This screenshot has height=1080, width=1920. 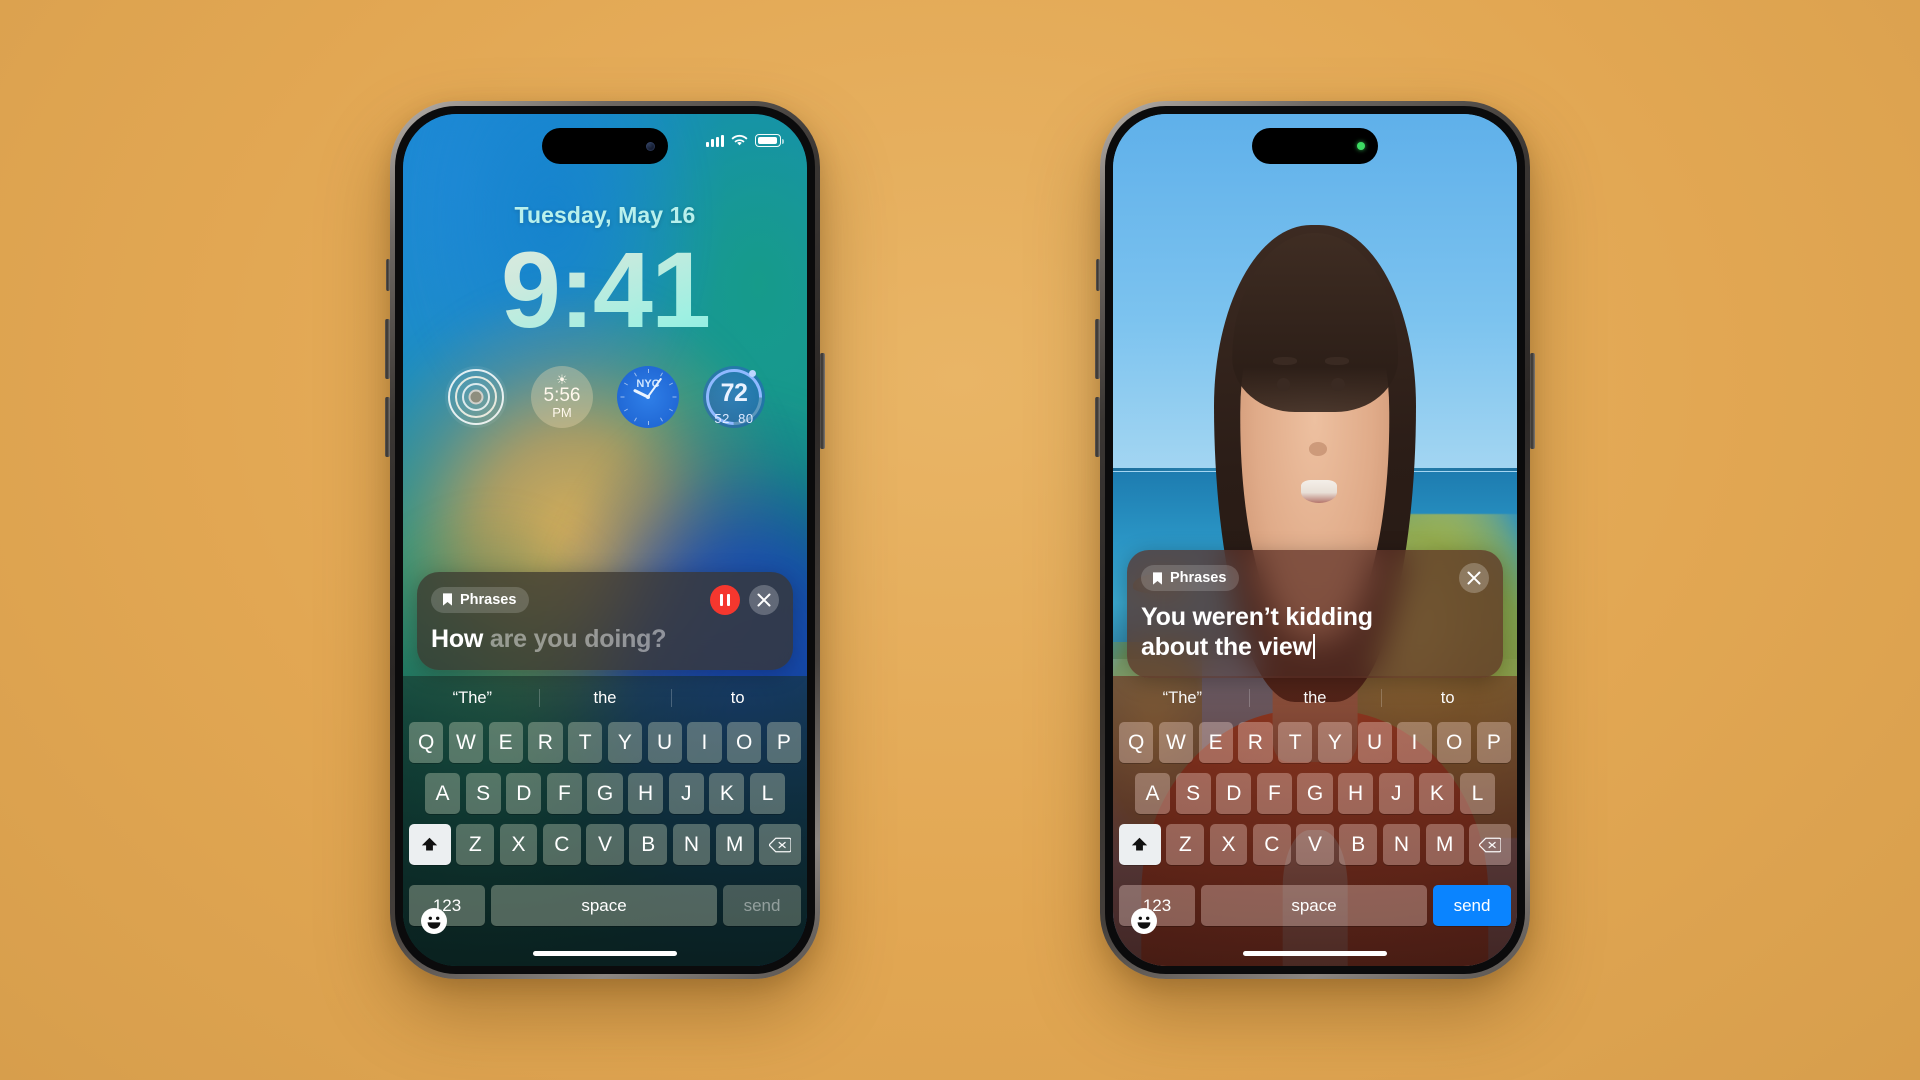 What do you see at coordinates (476, 397) in the screenshot?
I see `activity-rings-widget` at bounding box center [476, 397].